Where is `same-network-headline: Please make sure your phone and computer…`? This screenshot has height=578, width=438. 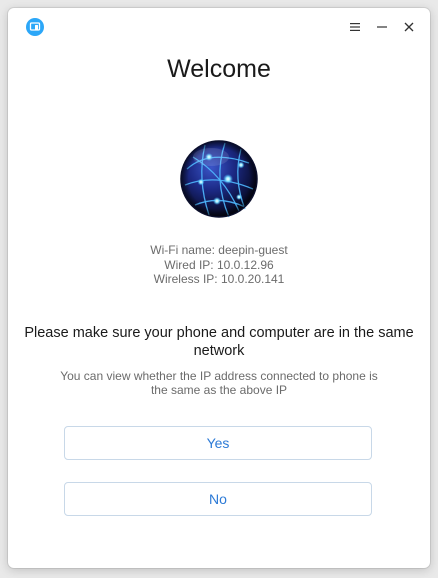 same-network-headline: Please make sure your phone and computer… is located at coordinates (219, 342).